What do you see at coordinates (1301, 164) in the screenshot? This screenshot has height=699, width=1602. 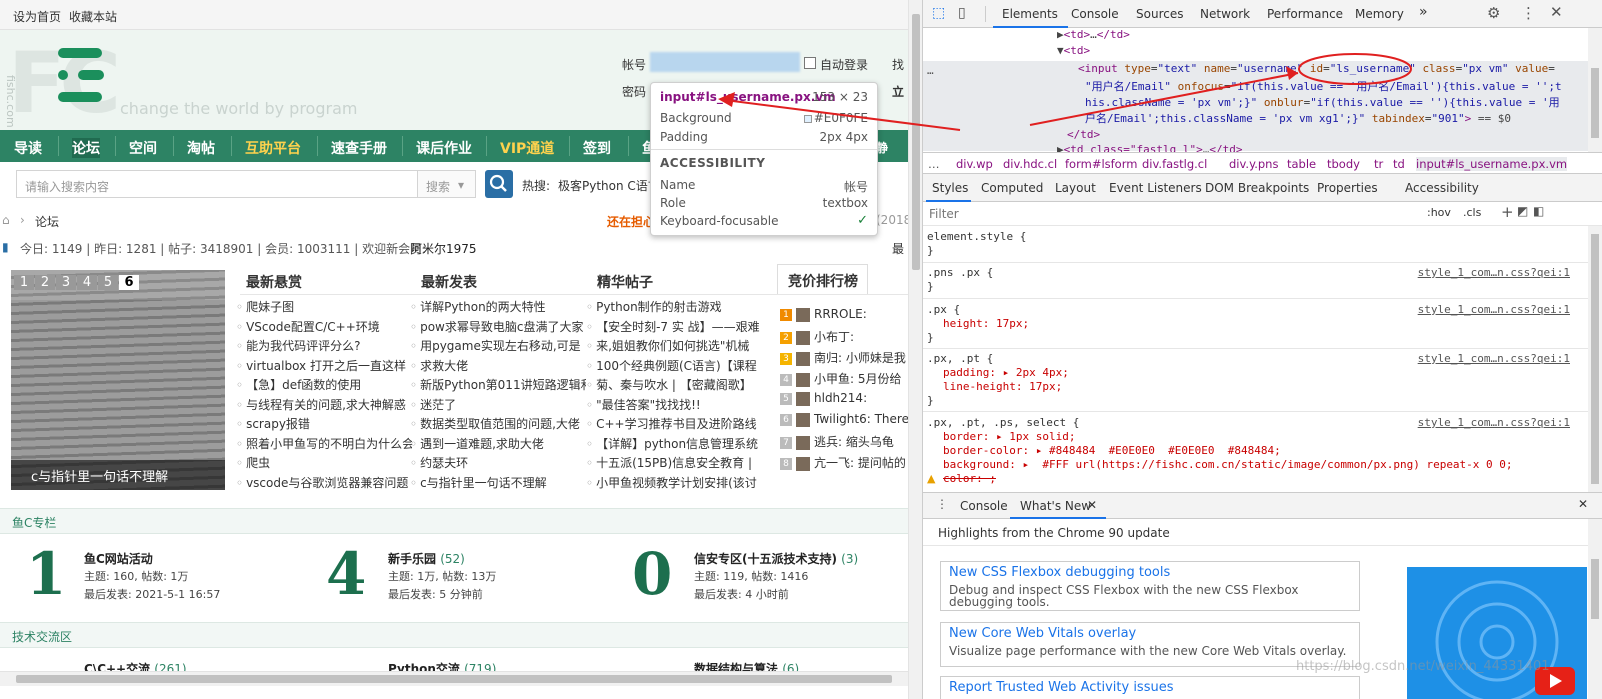 I see `crumb-item: table` at bounding box center [1301, 164].